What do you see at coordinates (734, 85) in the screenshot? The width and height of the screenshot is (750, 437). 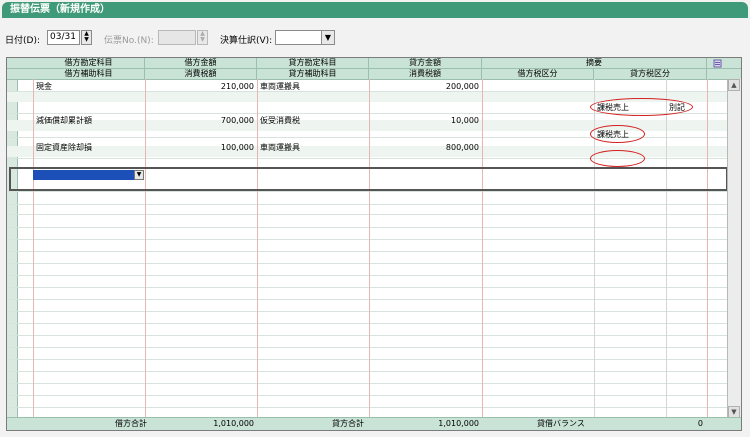 I see `scroll-up-icon: ▲` at bounding box center [734, 85].